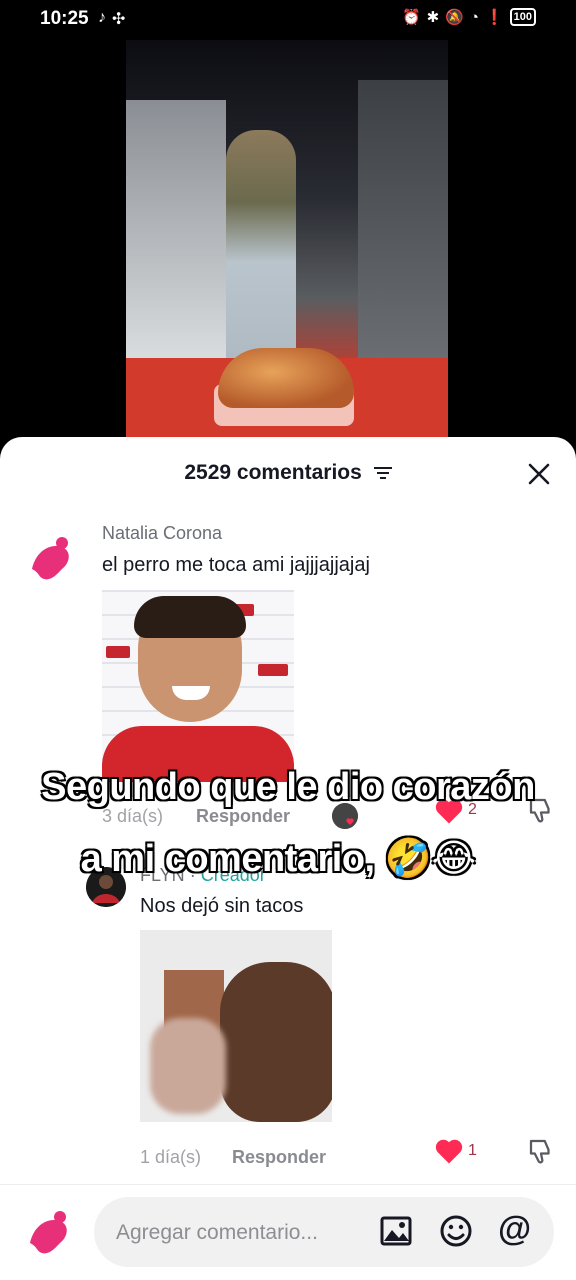 The height and width of the screenshot is (1280, 576). I want to click on overlay-caption-line2: a mi comentario, 🤣😂, so click(278, 859).